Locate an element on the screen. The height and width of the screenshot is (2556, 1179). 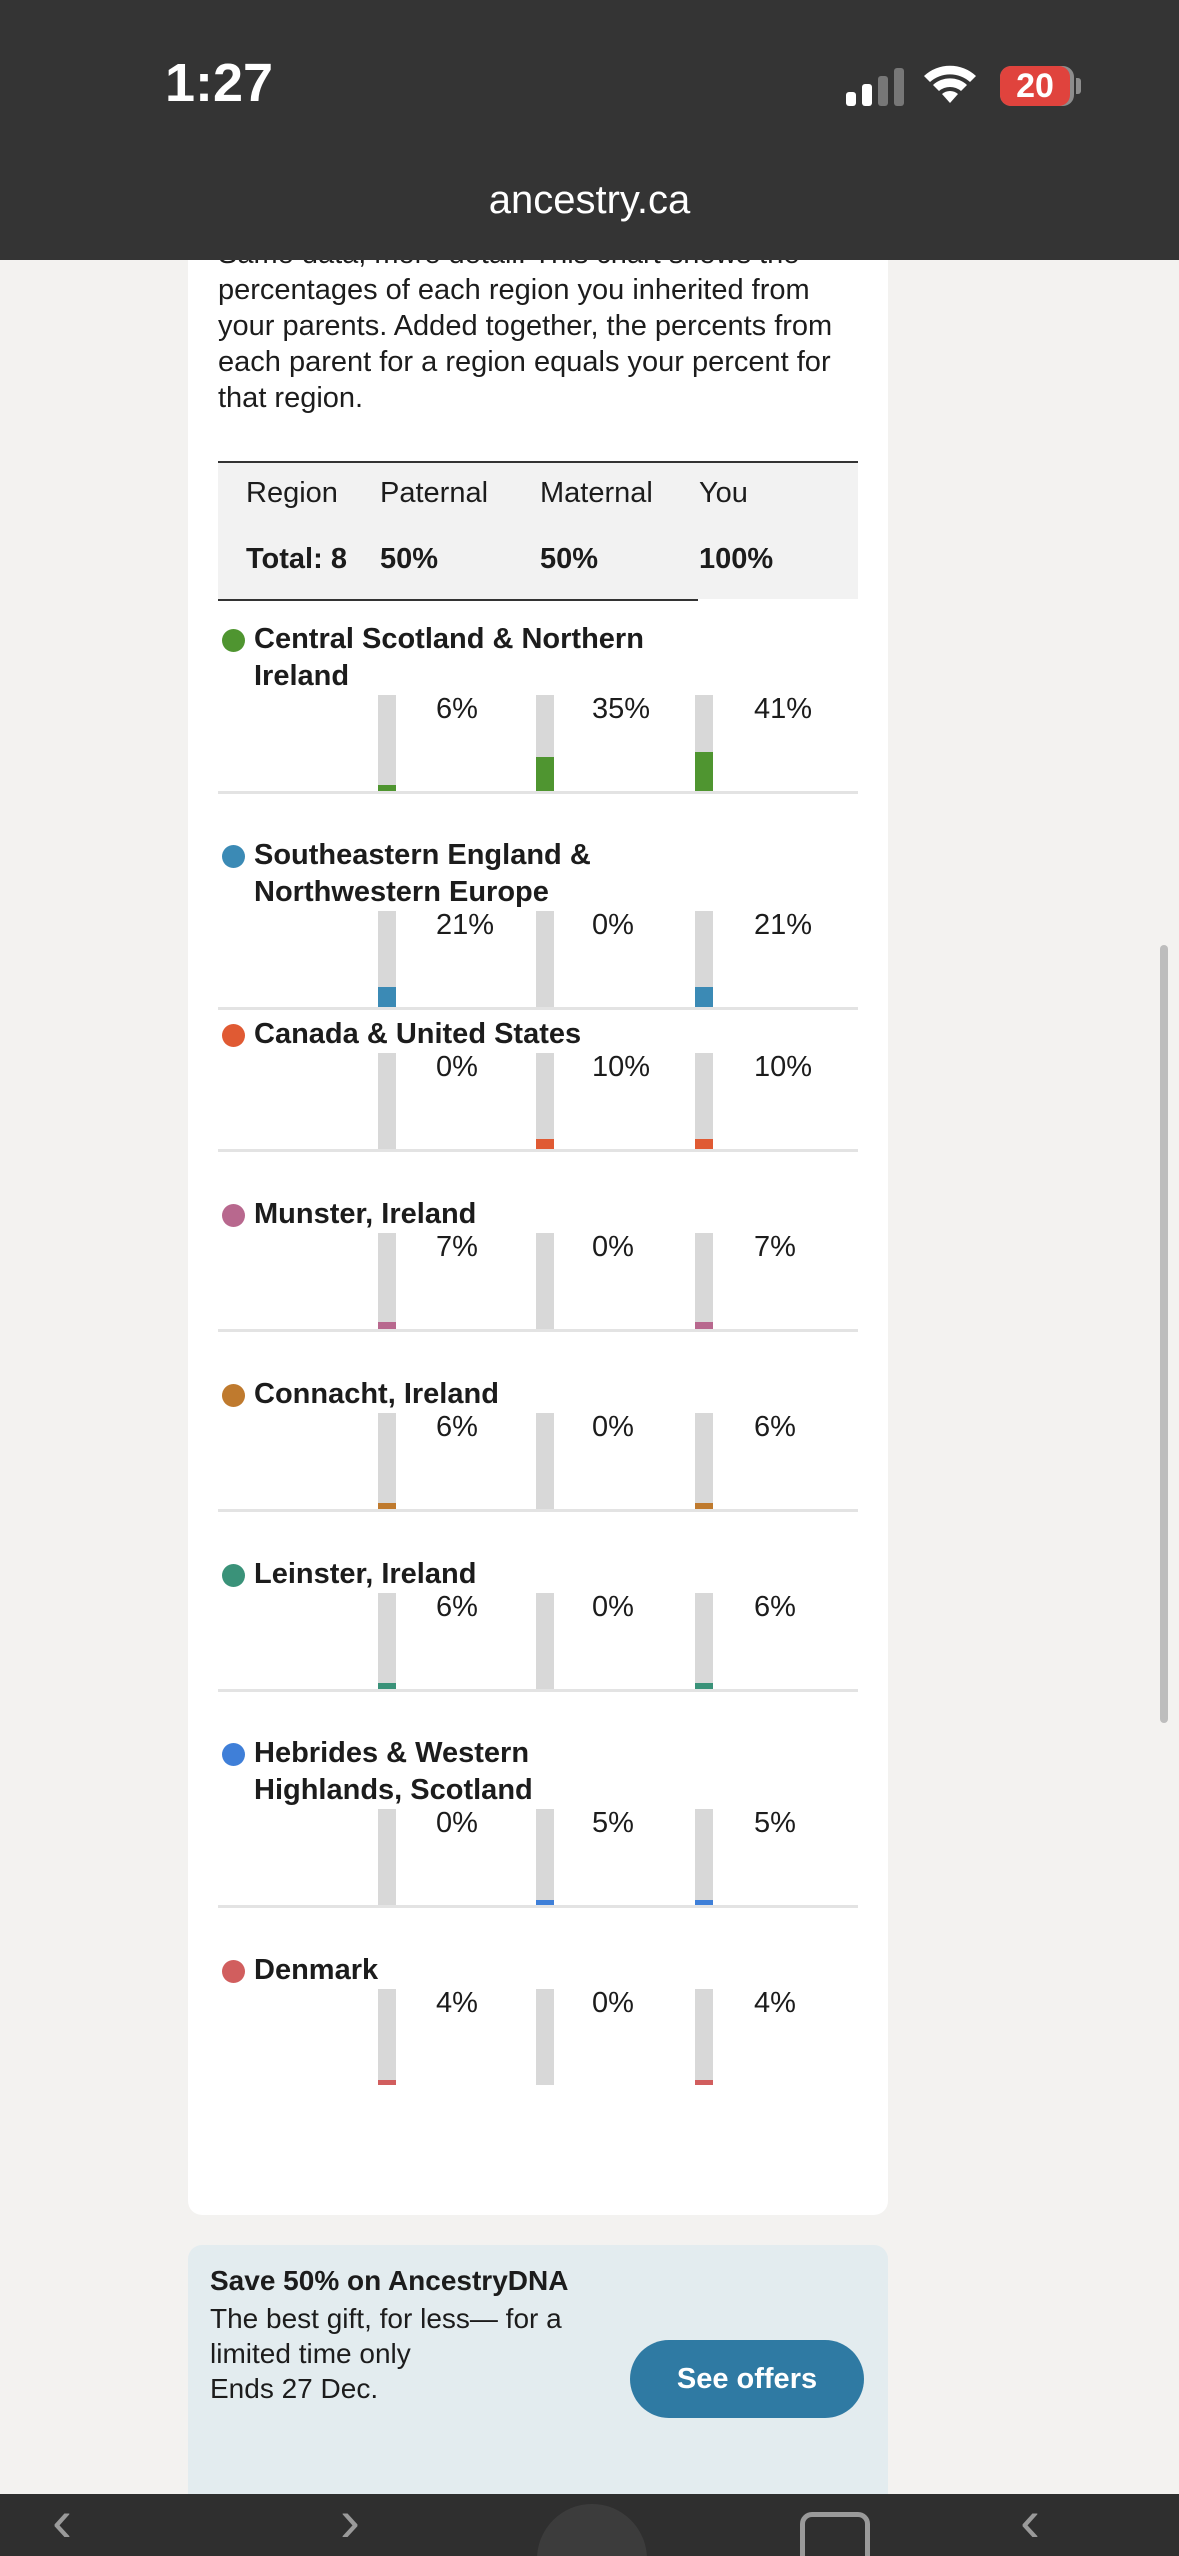
cellular-signal-icon is located at coordinates (875, 86).